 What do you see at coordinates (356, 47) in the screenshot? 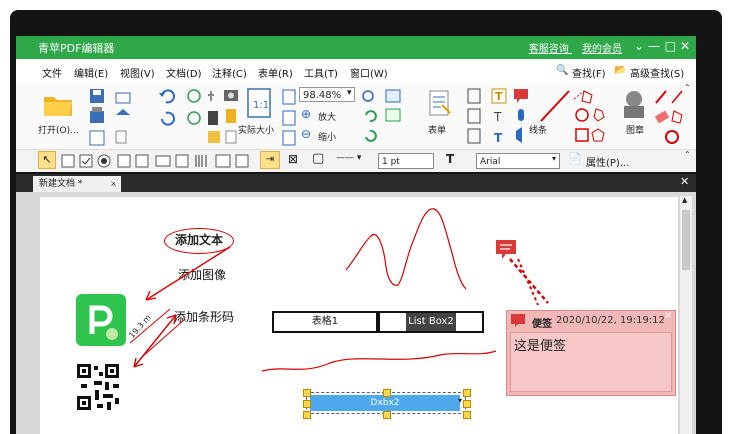
I see `title-bar: 青苹PDF编辑器 客服咨询 我的会员 ⌄ — □ ✕` at bounding box center [356, 47].